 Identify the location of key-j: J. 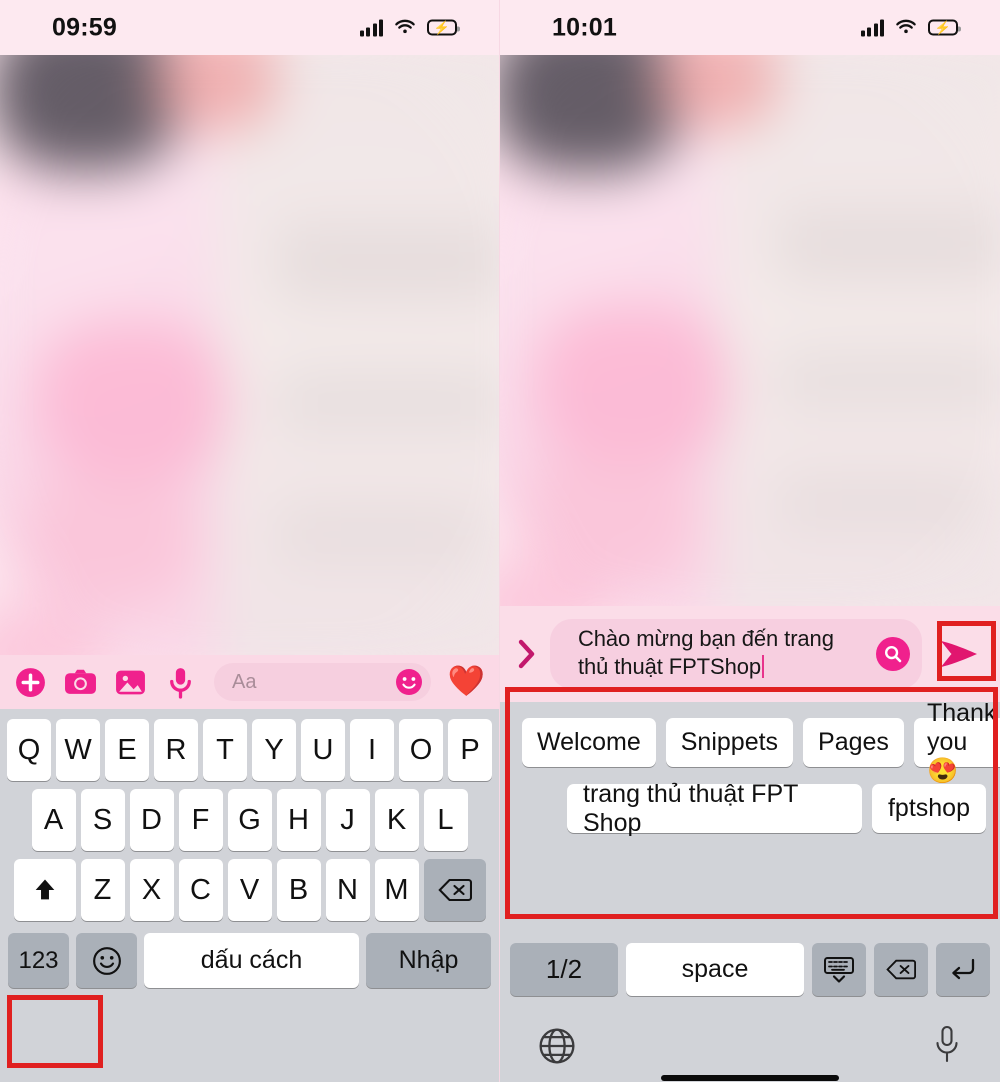
(347, 820).